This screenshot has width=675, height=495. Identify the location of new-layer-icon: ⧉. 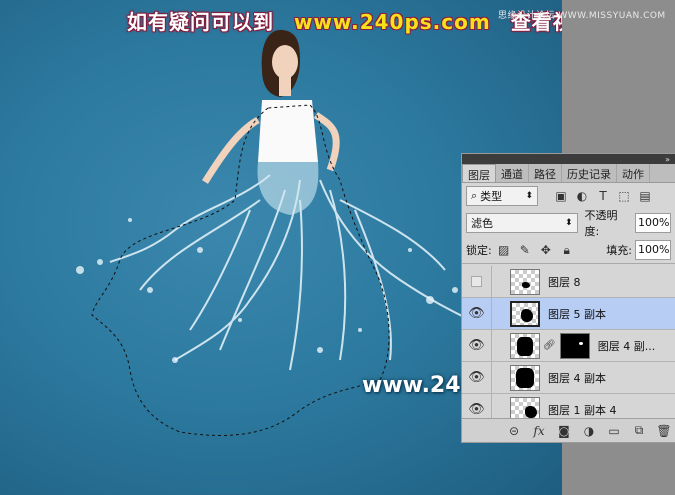
(639, 431).